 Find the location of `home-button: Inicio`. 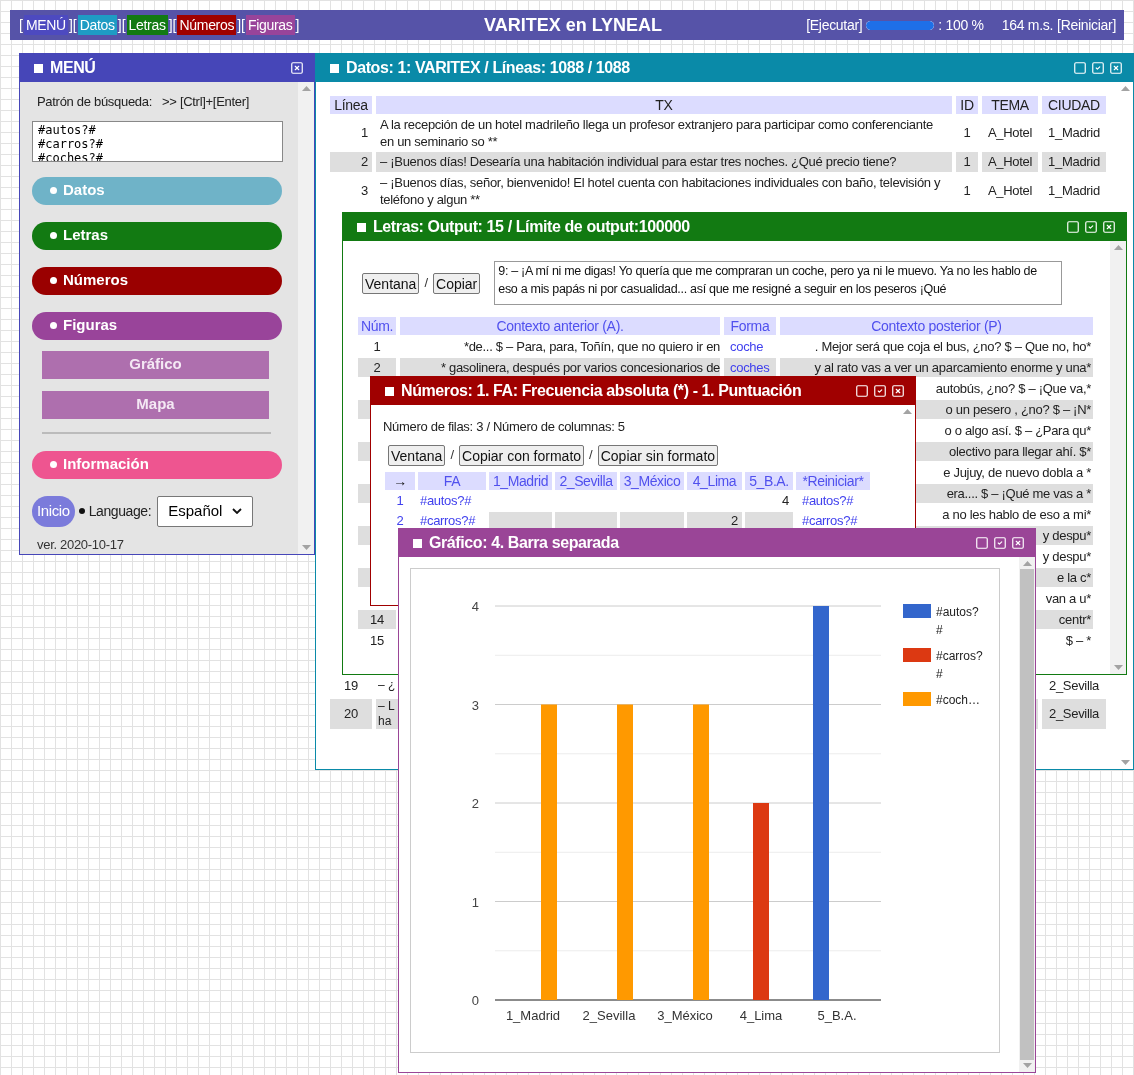

home-button: Inicio is located at coordinates (53, 511).